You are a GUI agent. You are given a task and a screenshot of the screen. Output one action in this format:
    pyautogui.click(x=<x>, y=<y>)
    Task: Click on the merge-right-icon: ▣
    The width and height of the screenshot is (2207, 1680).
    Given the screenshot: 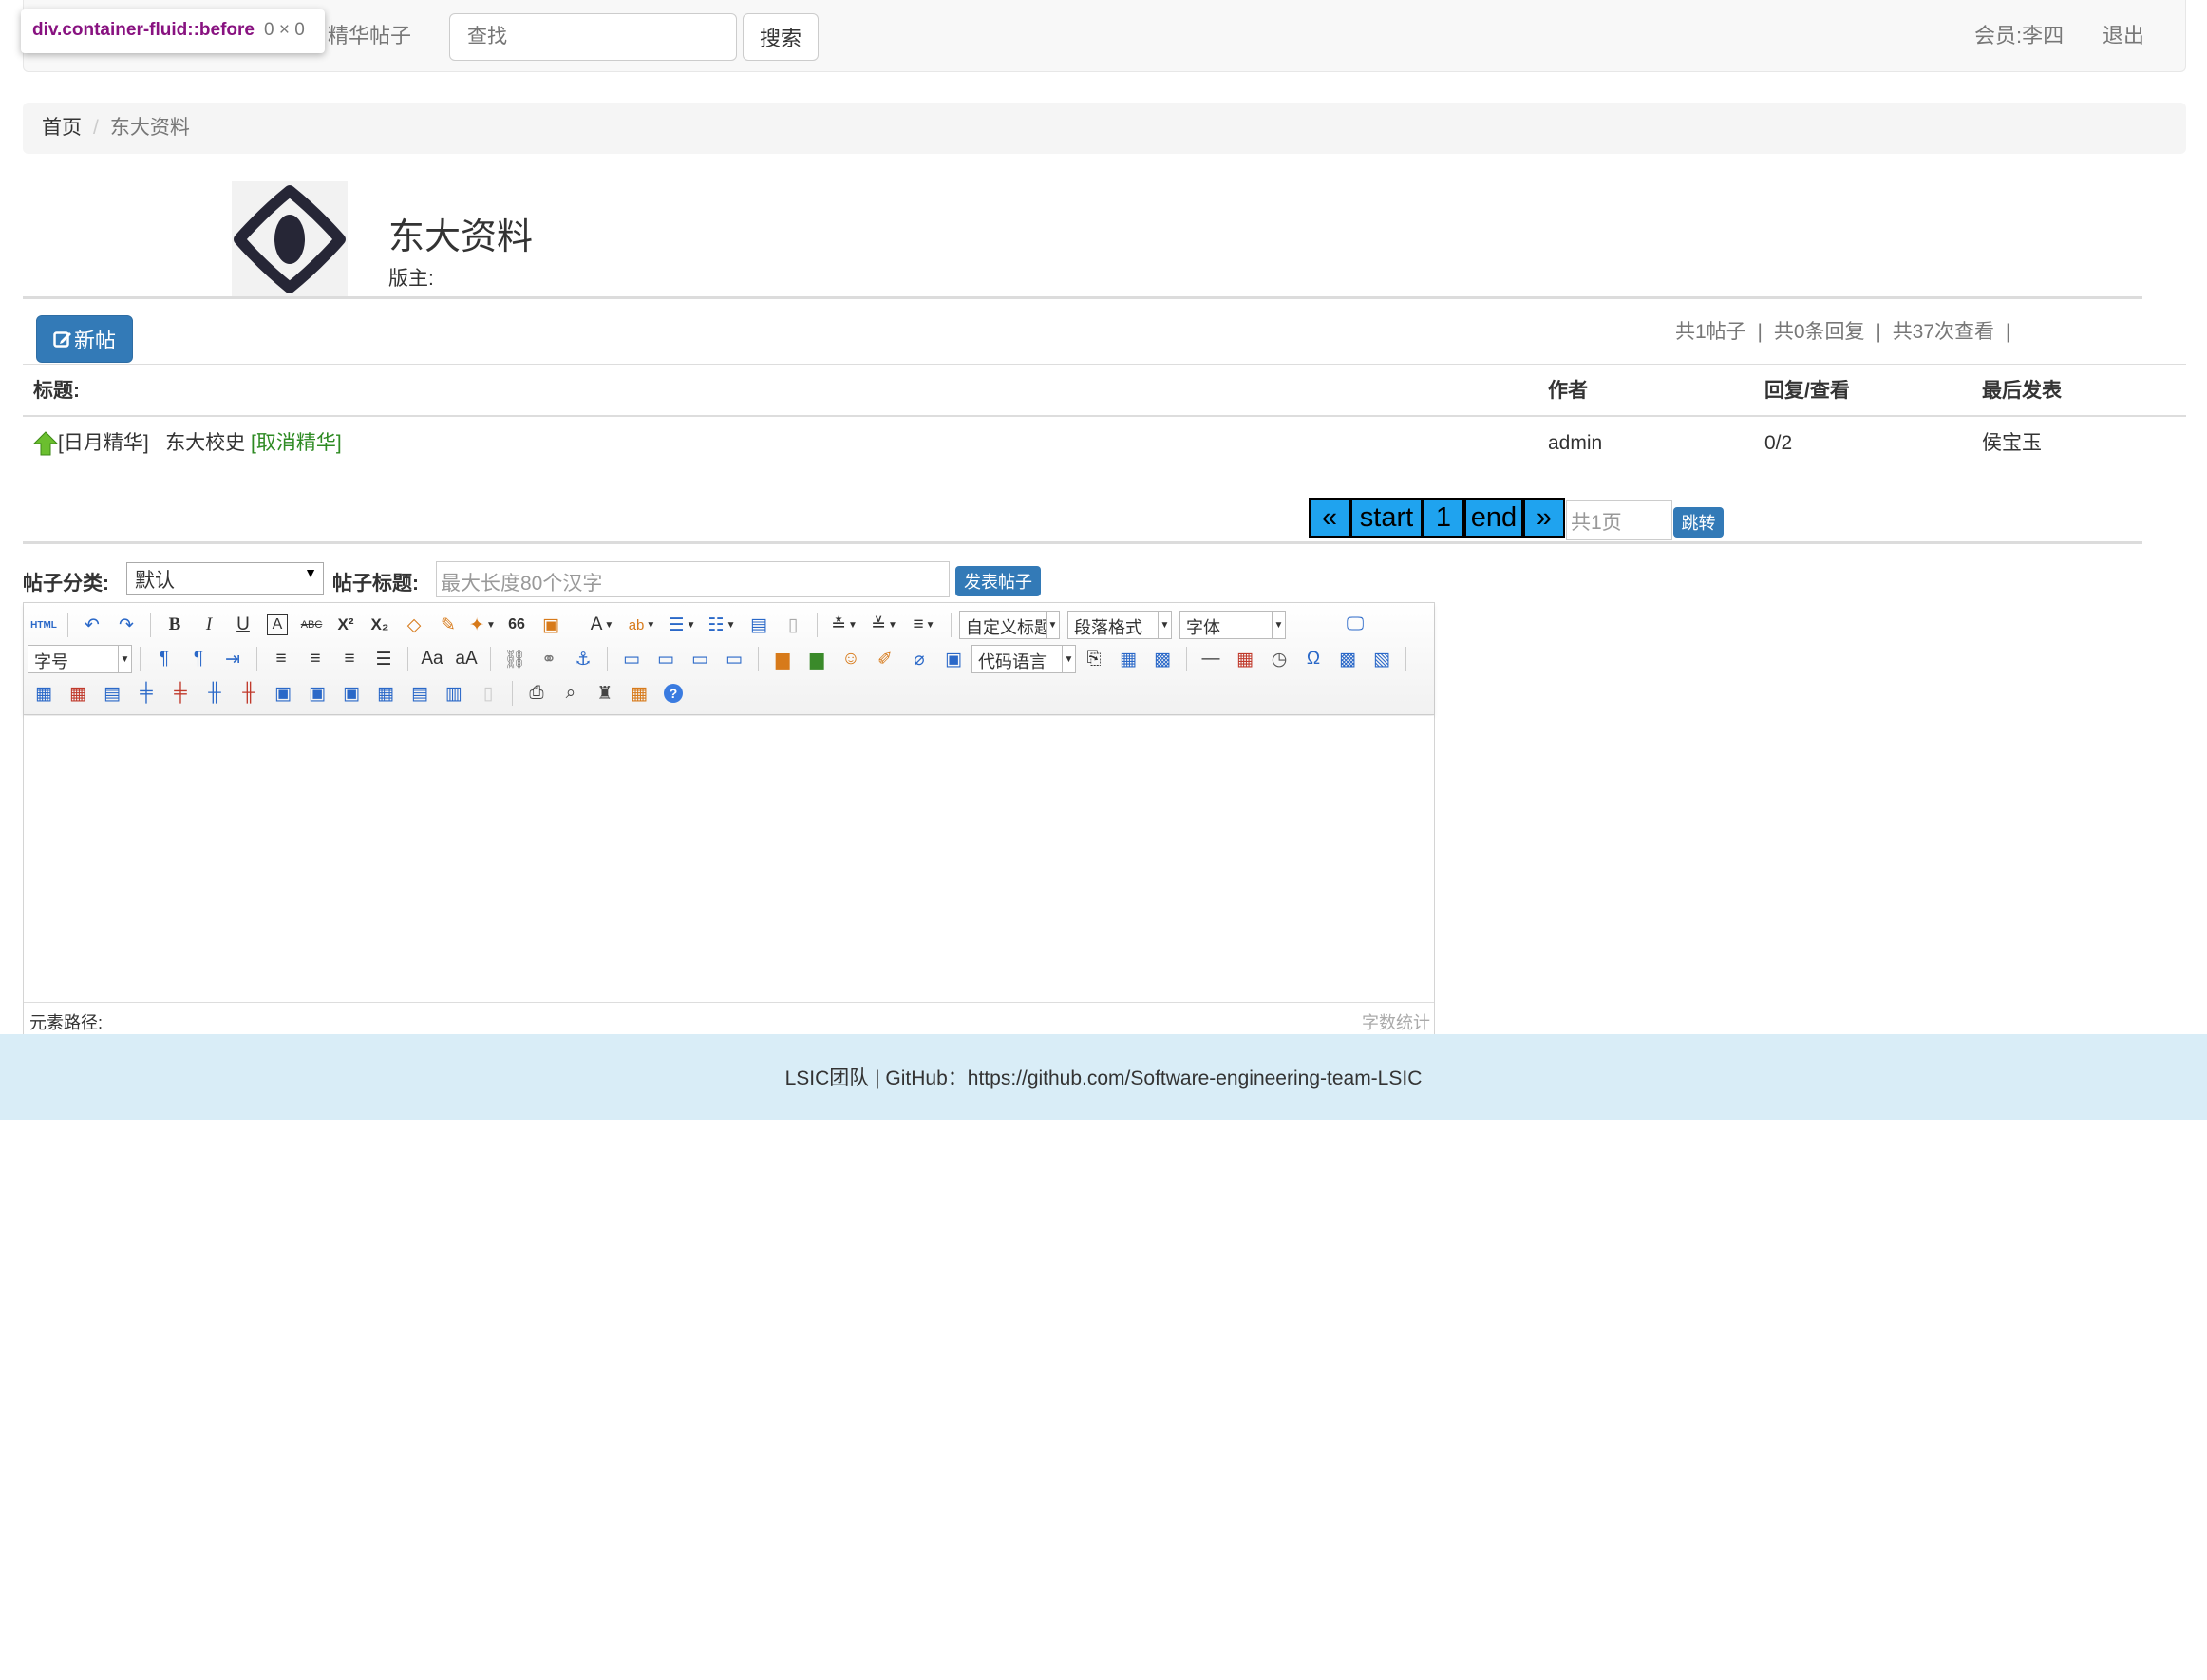 What is the action you would take?
    pyautogui.click(x=317, y=693)
    